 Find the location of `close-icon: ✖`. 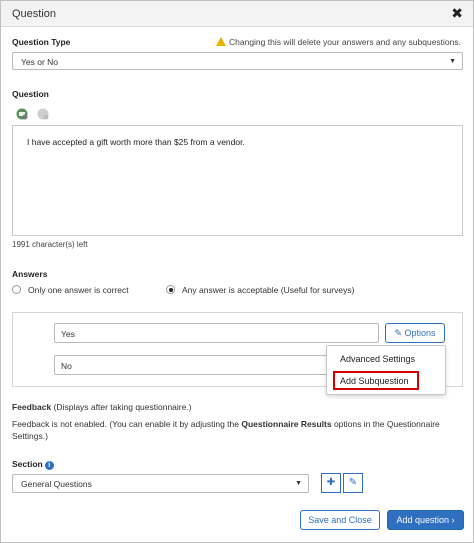

close-icon: ✖ is located at coordinates (457, 13).